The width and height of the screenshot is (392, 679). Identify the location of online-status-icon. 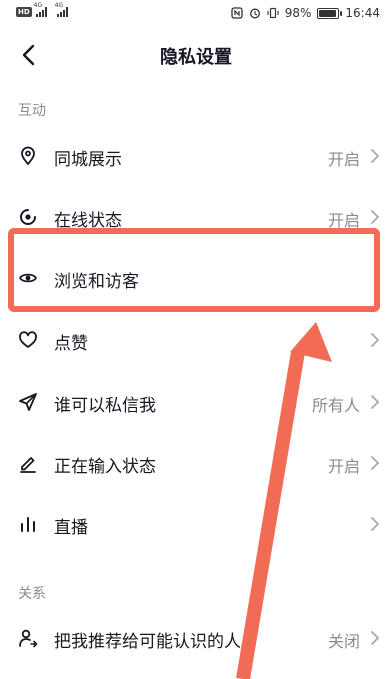
(28, 217).